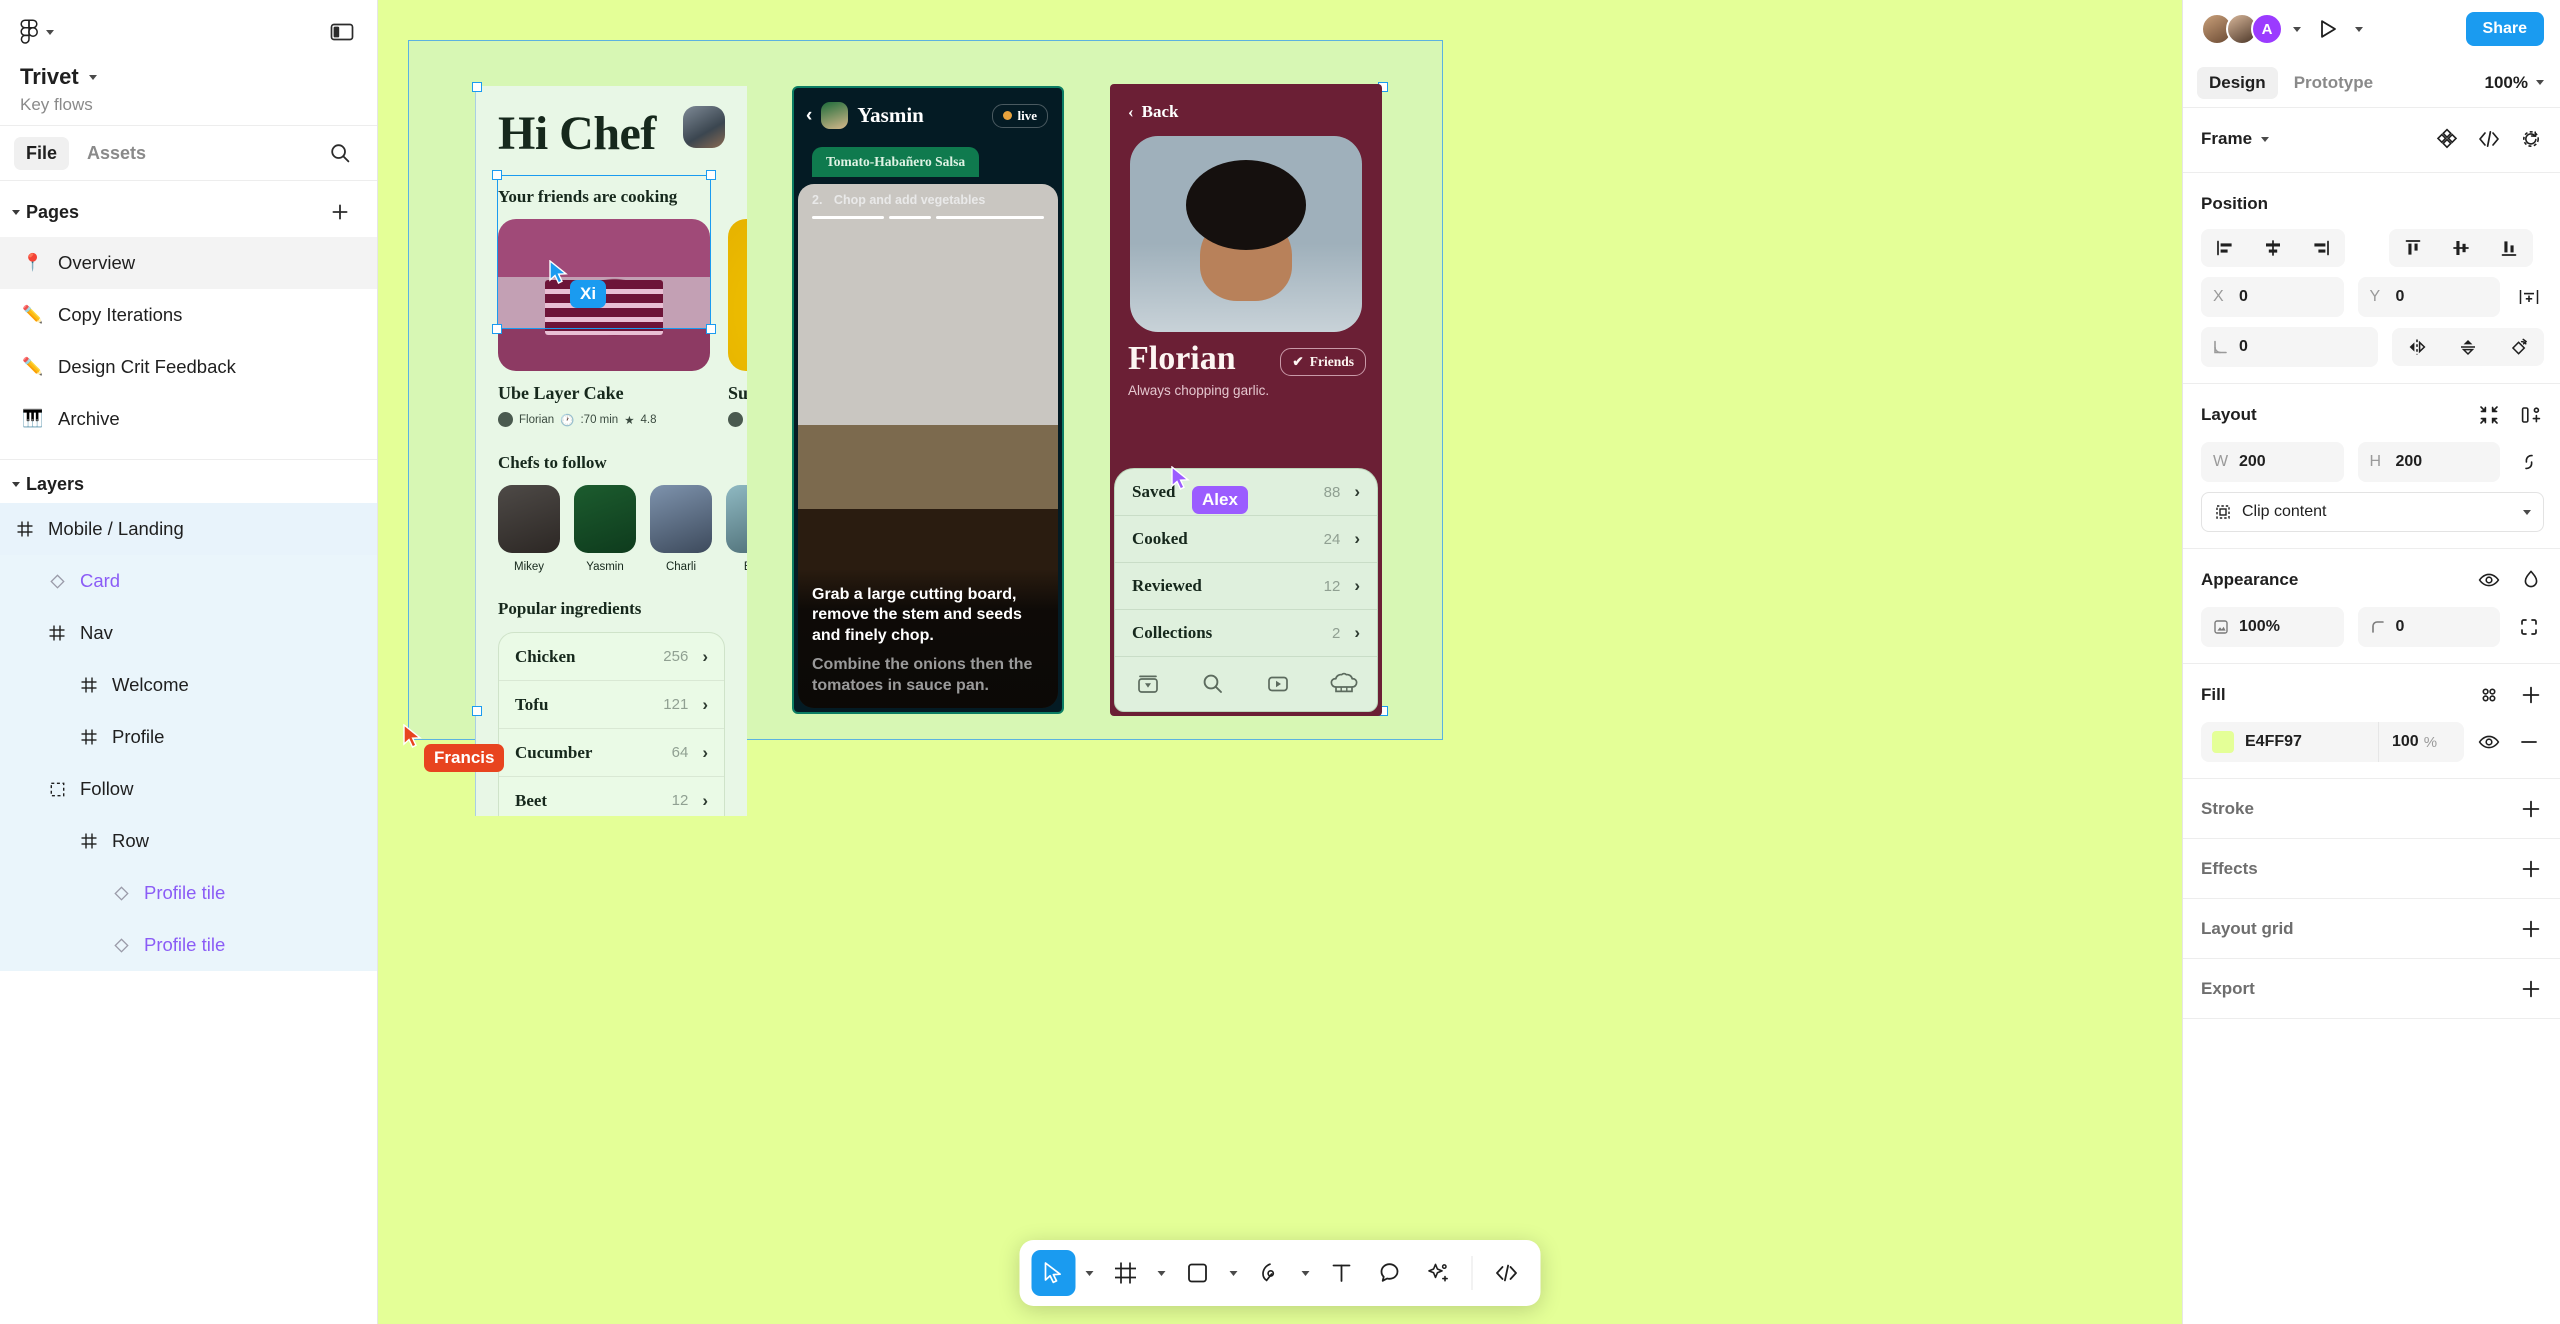  What do you see at coordinates (928, 217) in the screenshot?
I see `step-progress` at bounding box center [928, 217].